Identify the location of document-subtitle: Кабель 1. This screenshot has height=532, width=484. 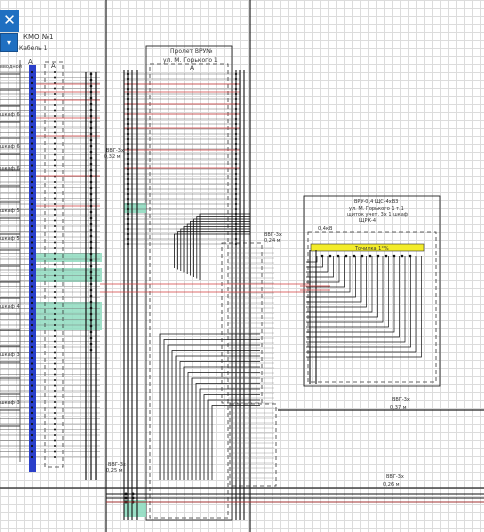
(33, 48).